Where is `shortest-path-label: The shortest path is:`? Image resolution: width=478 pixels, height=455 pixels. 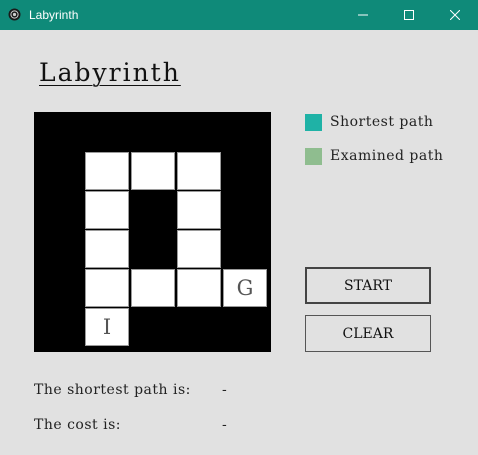 shortest-path-label: The shortest path is: is located at coordinates (112, 390).